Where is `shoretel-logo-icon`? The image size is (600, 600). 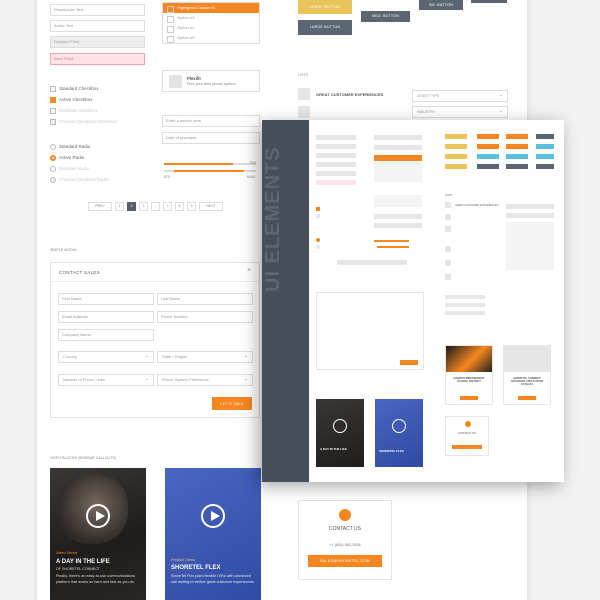
shoretel-logo-icon is located at coordinates (345, 515).